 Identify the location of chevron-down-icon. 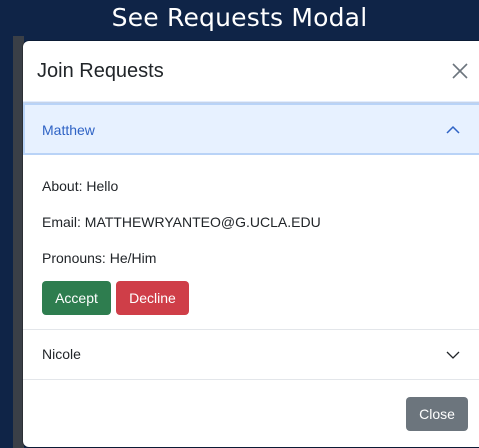
(453, 355).